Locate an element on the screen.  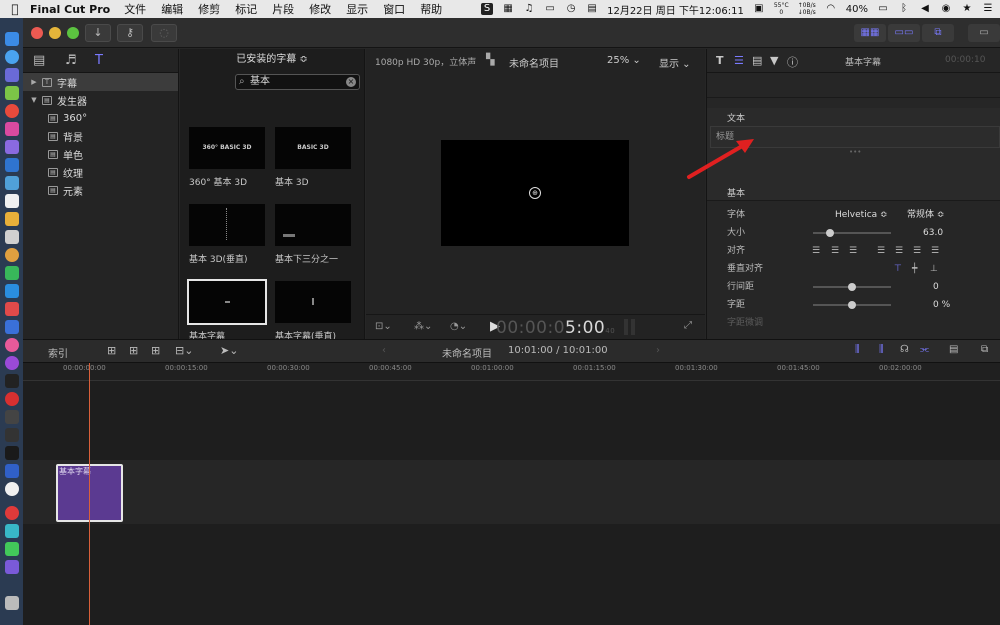
index-button: 索引 is located at coordinates (58, 352).